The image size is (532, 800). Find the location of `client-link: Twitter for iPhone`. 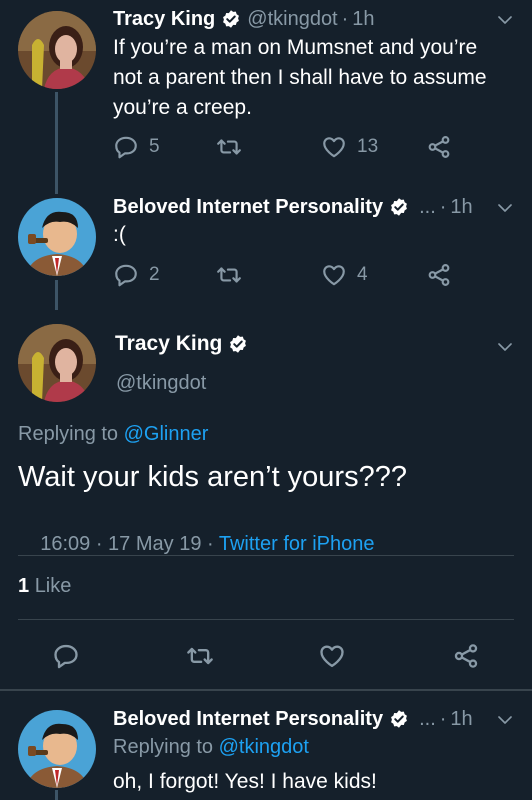

client-link: Twitter for iPhone is located at coordinates (297, 544).